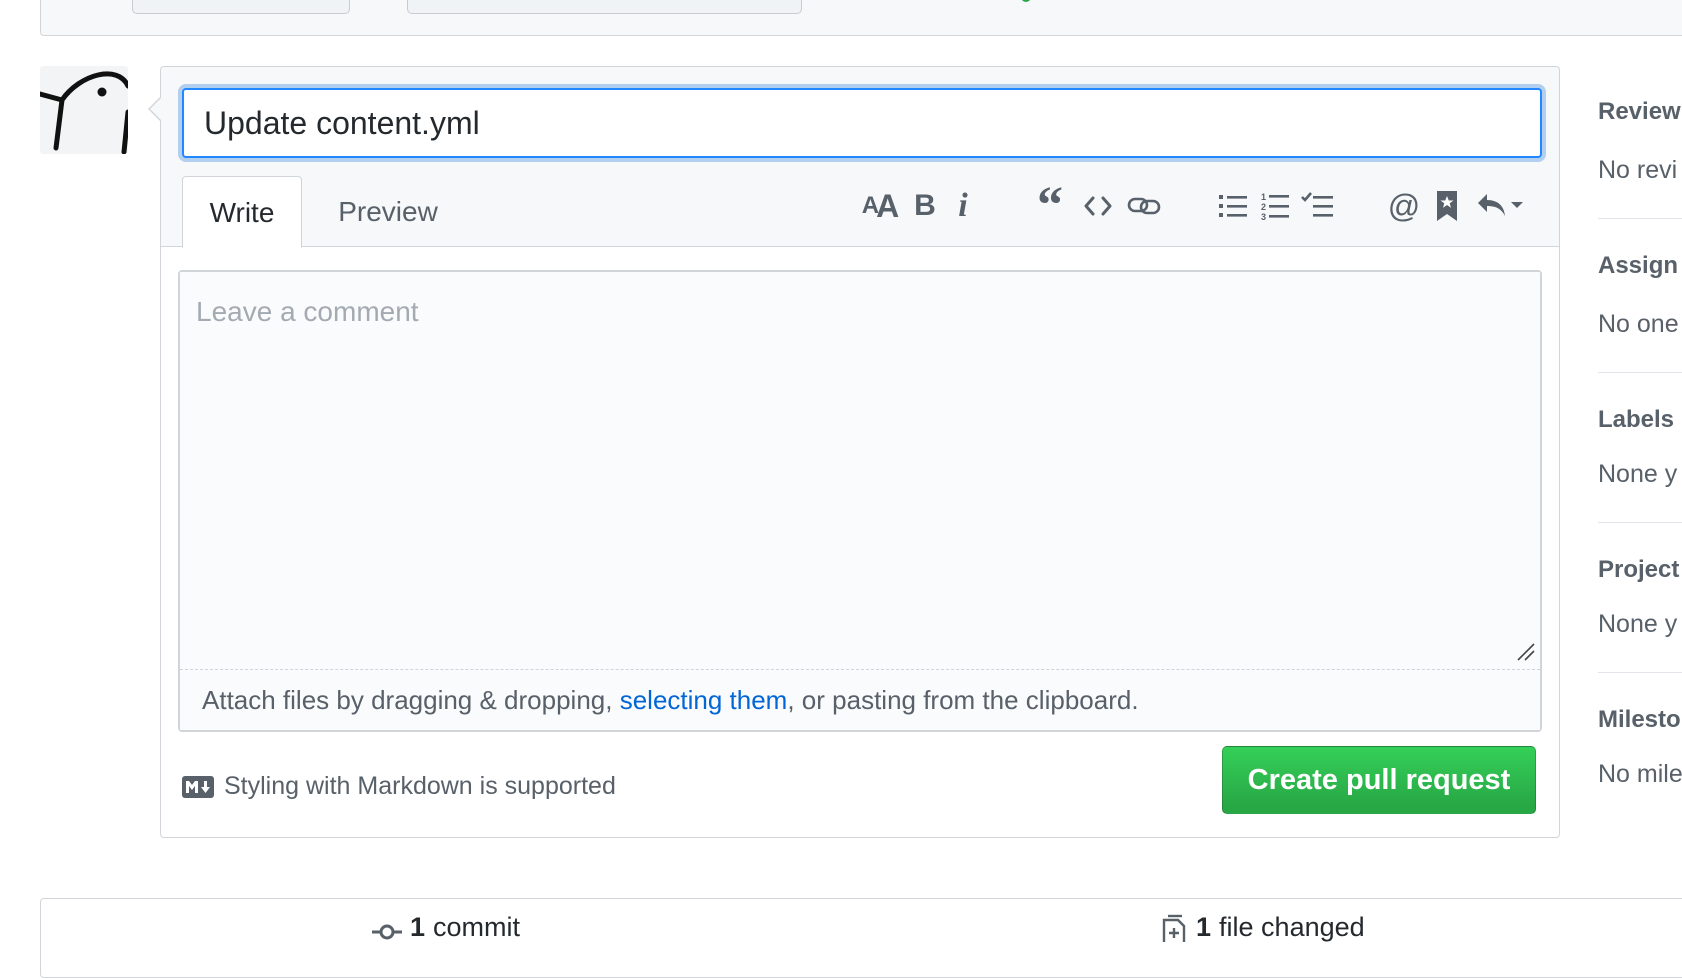 This screenshot has height=978, width=1682. I want to click on markdown-help-text: Styling with Markdown is supported, so click(420, 786).